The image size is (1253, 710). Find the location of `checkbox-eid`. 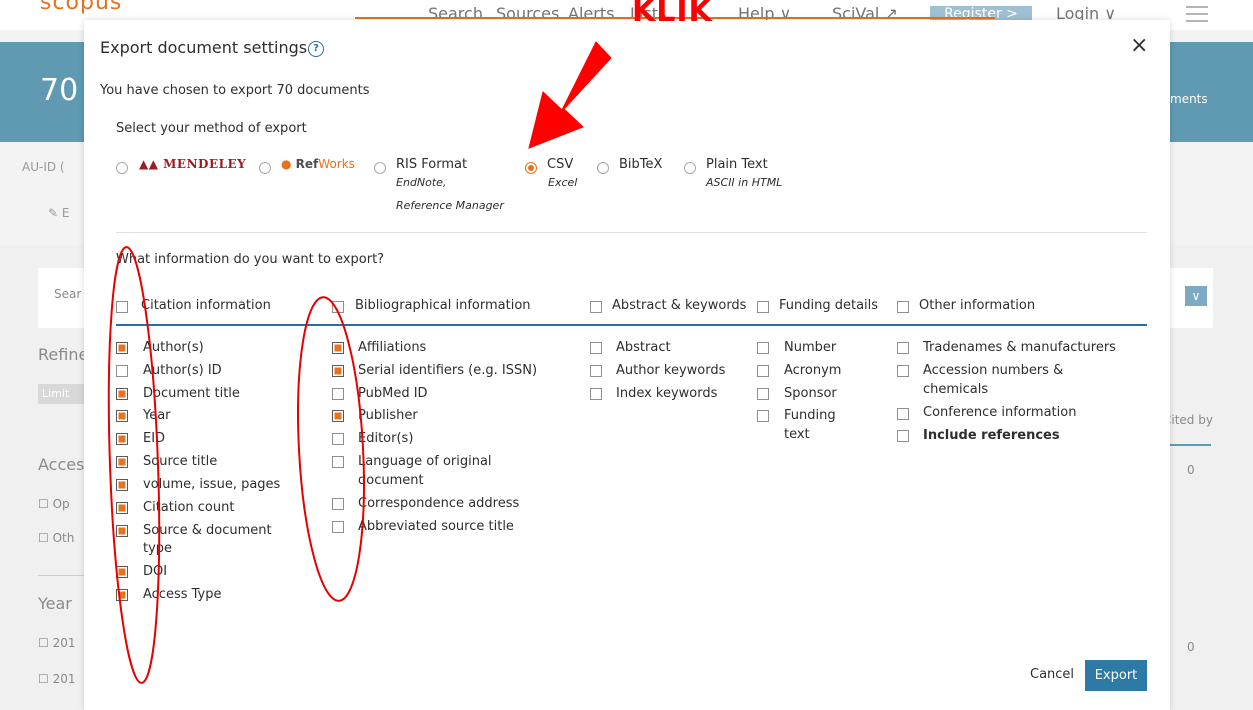

checkbox-eid is located at coordinates (122, 439).